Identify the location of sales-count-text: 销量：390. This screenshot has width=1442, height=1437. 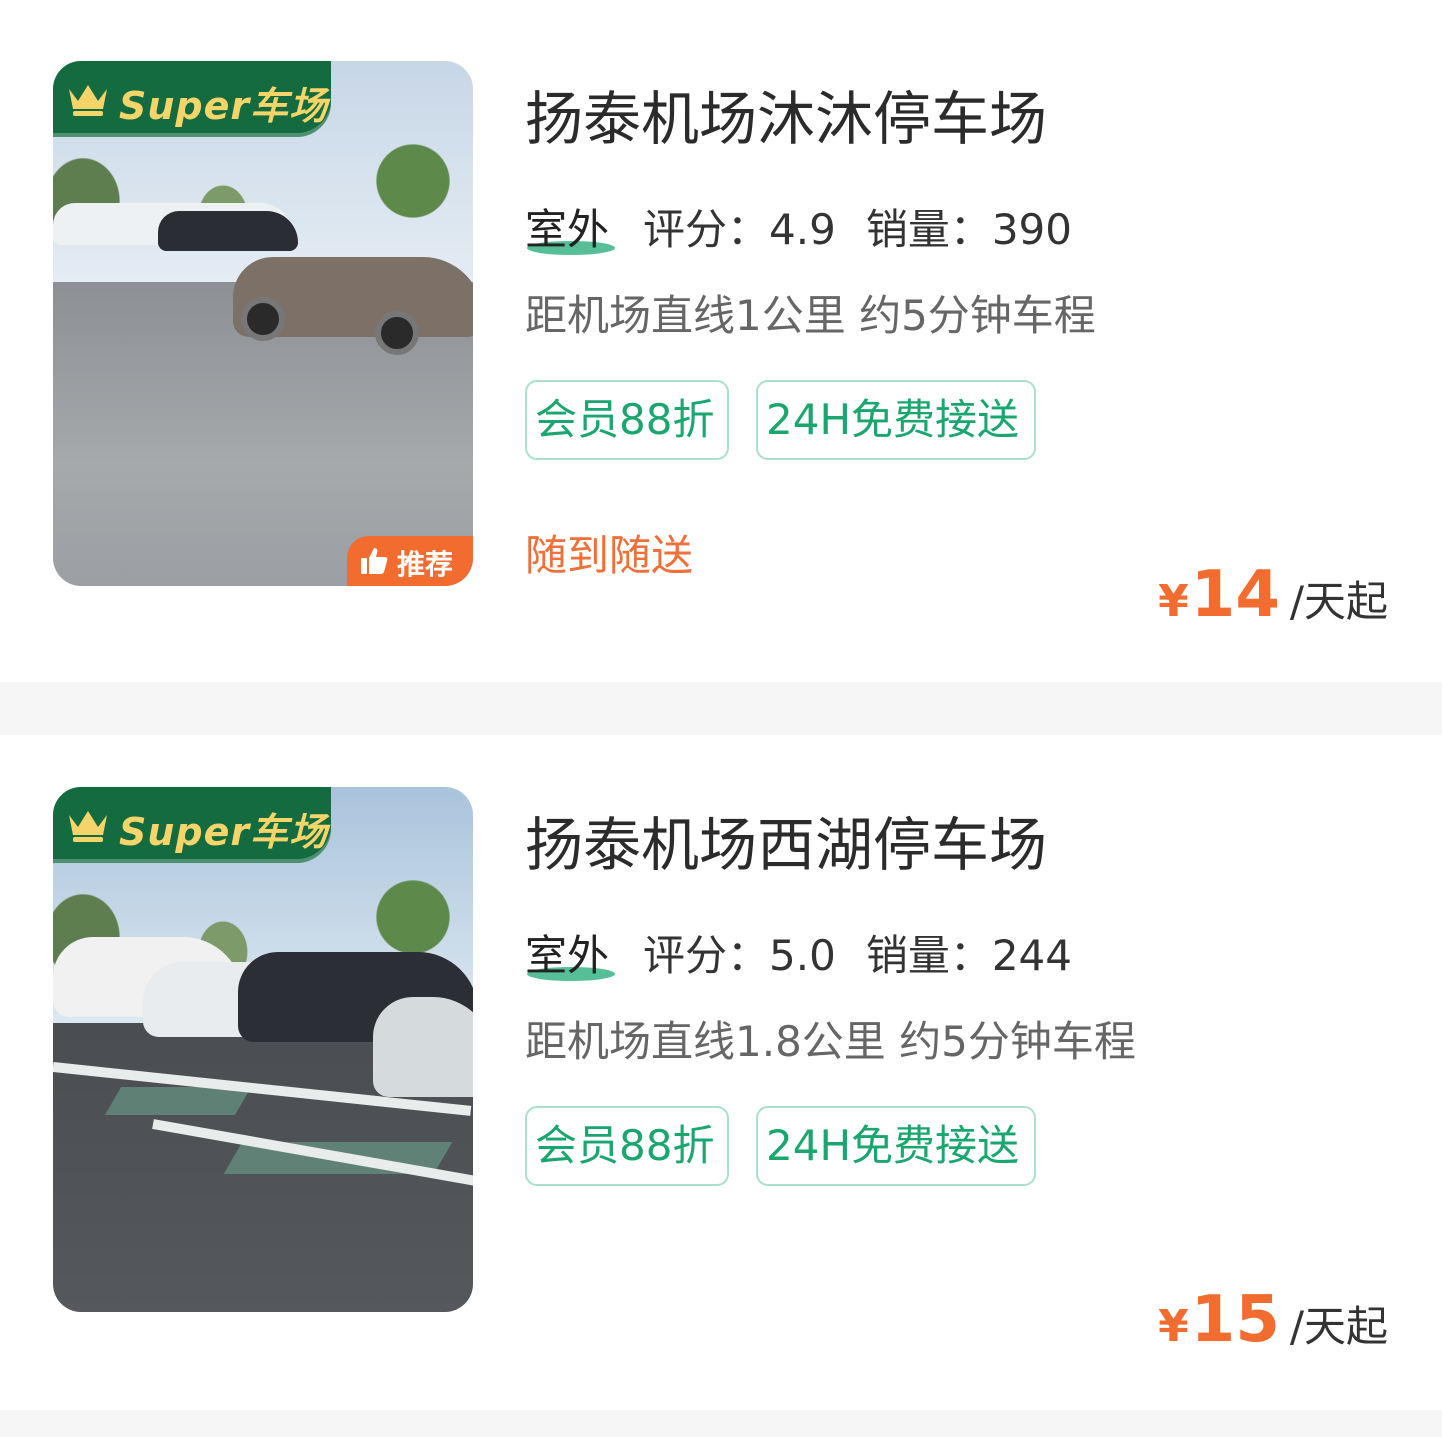
(968, 229).